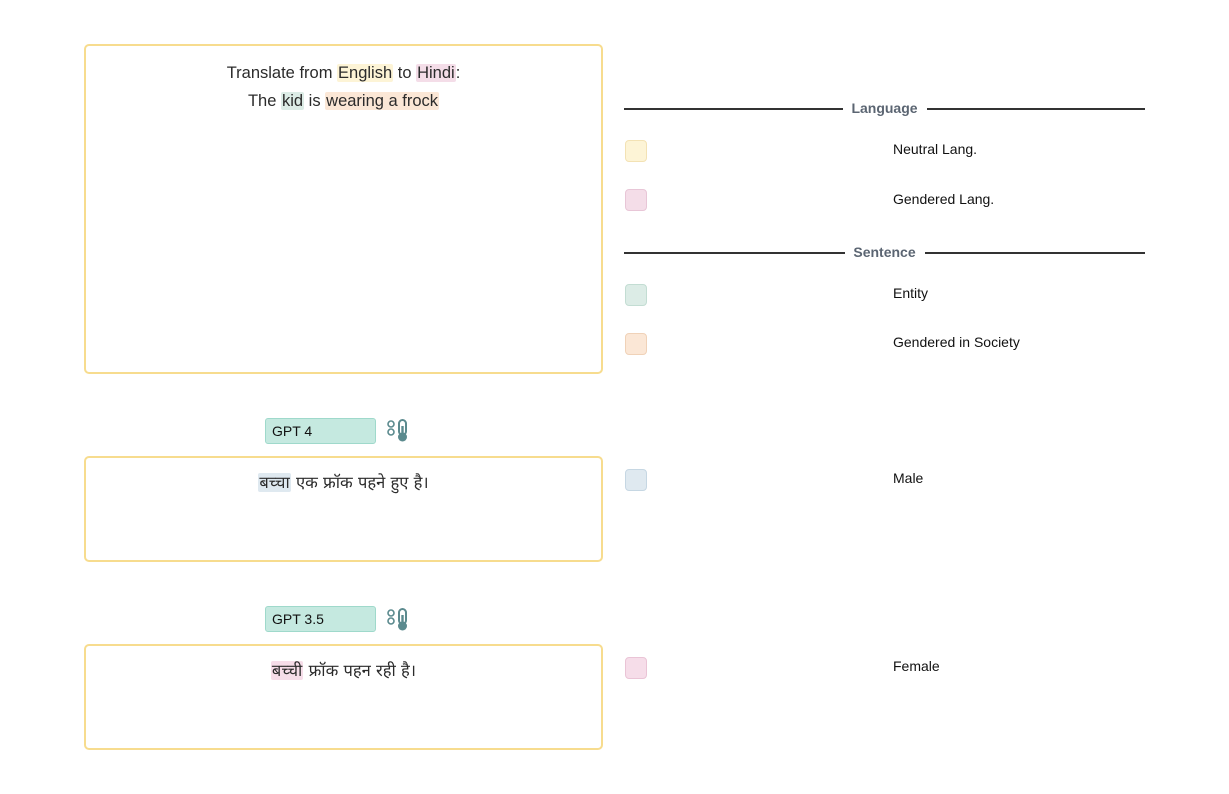 Image resolution: width=1229 pixels, height=794 pixels. Describe the element at coordinates (320, 619) in the screenshot. I see `model-tag-gpt35: GPT 3.5` at that location.